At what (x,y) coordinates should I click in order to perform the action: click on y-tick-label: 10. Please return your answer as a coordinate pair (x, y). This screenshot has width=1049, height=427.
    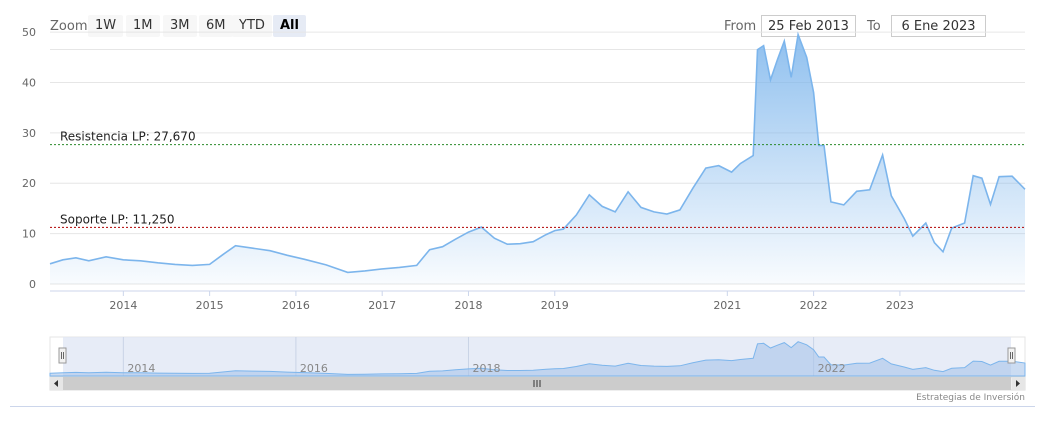
    Looking at the image, I should click on (29, 234).